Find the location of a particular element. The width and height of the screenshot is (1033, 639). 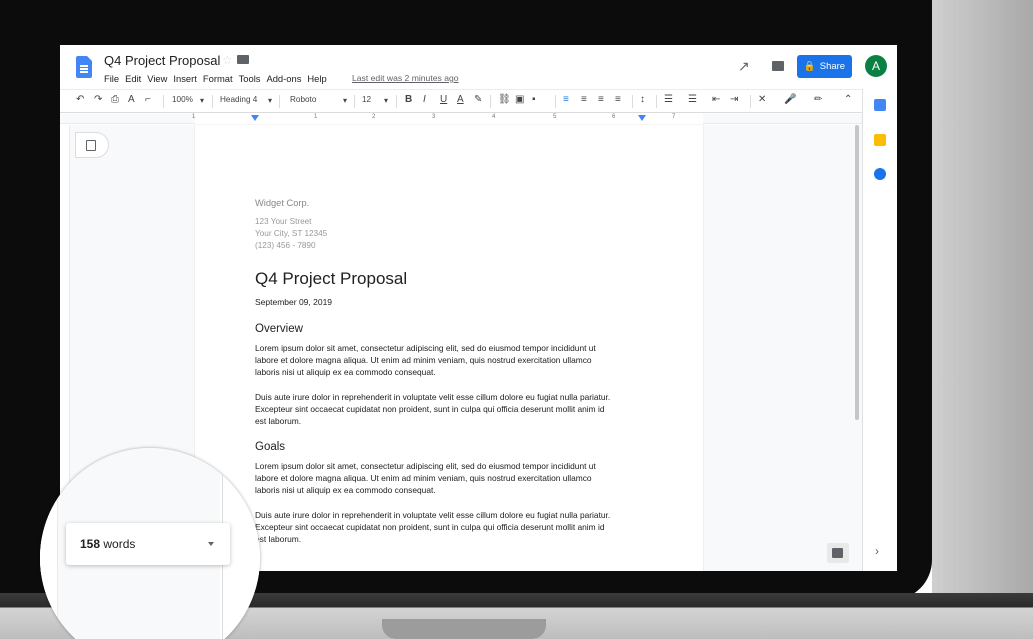

document-title: Q4 Project Proposal is located at coordinates (162, 60).